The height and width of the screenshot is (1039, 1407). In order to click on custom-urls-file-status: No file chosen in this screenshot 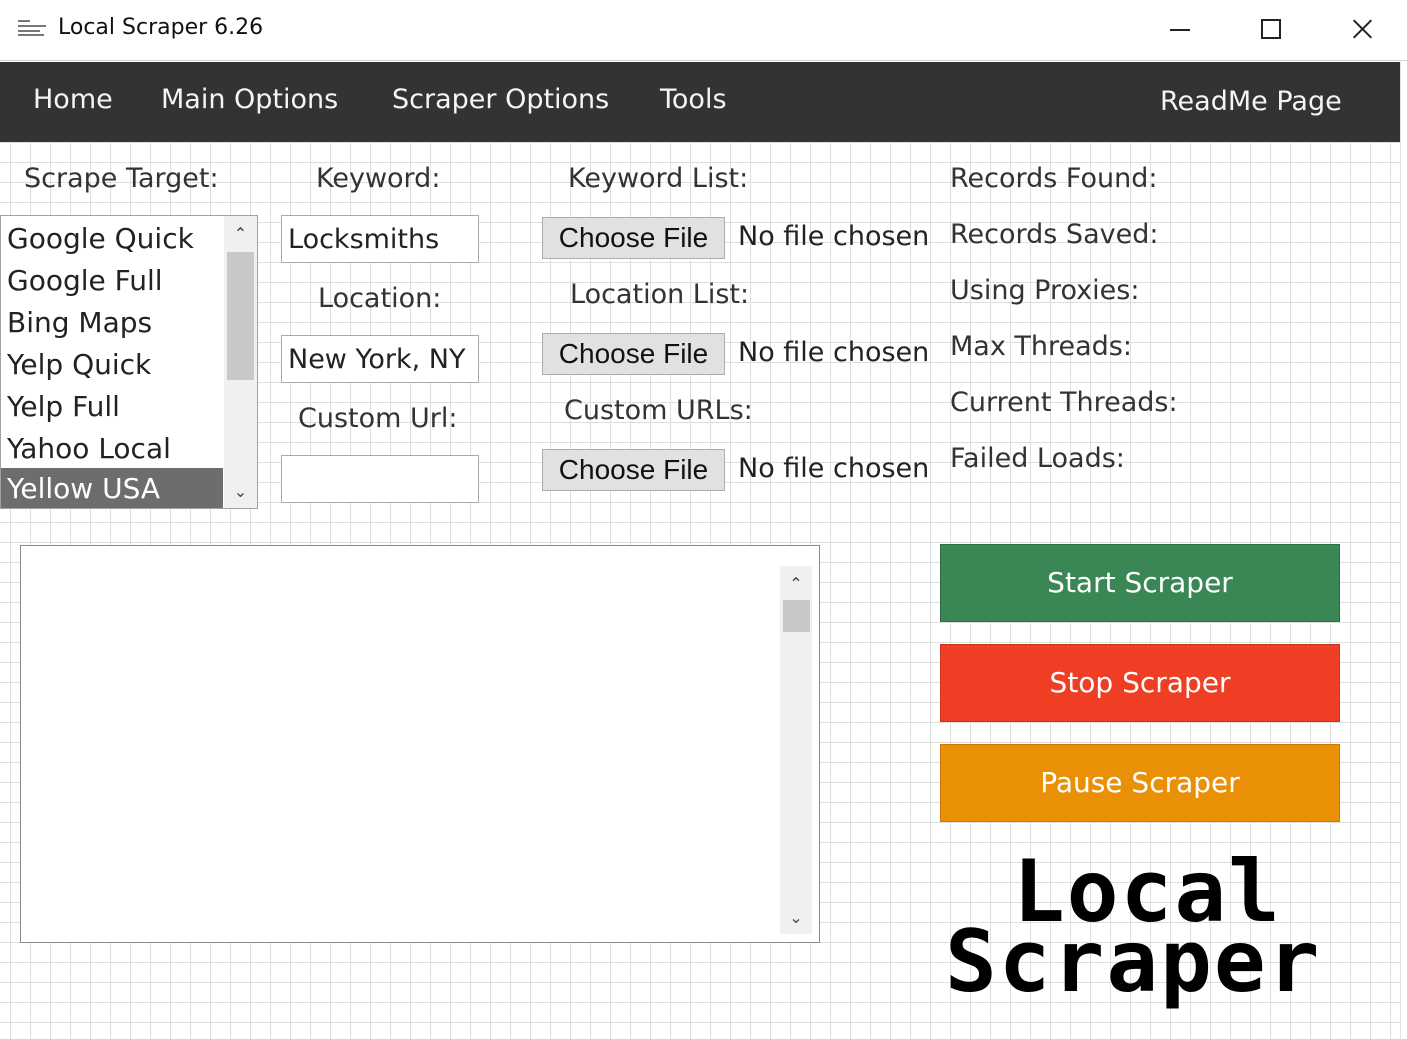, I will do `click(834, 468)`.